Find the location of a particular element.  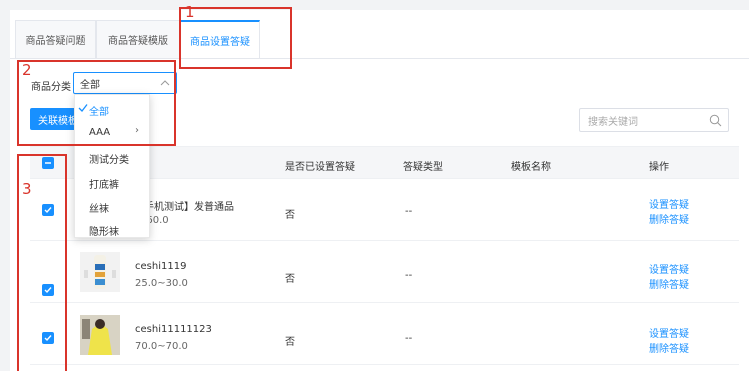

dropdown-option-stockings: 丝袜 is located at coordinates (99, 207).